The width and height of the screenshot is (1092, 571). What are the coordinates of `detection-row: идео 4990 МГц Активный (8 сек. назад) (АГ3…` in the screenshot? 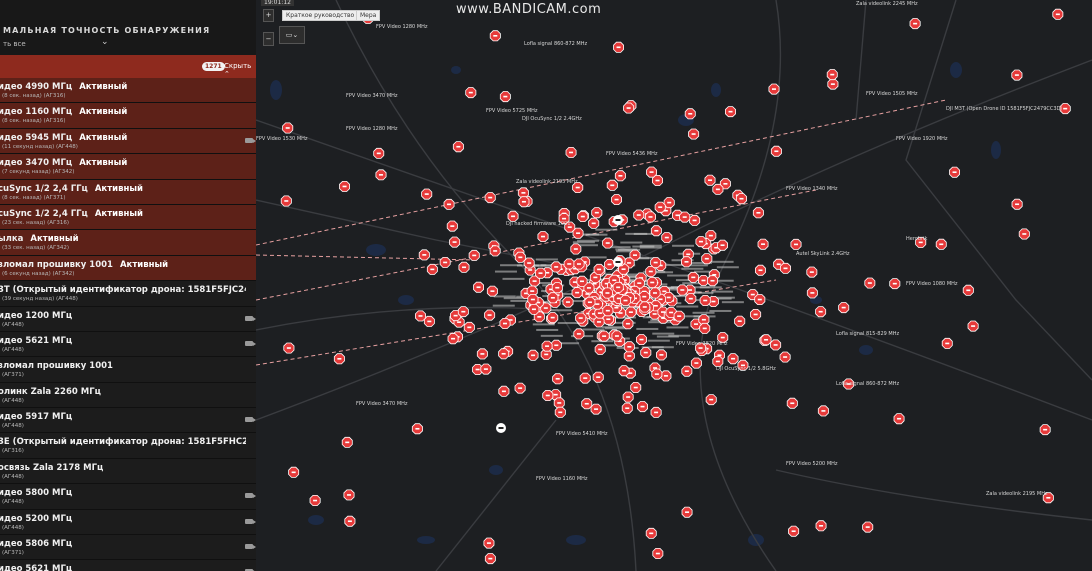 It's located at (128, 91).